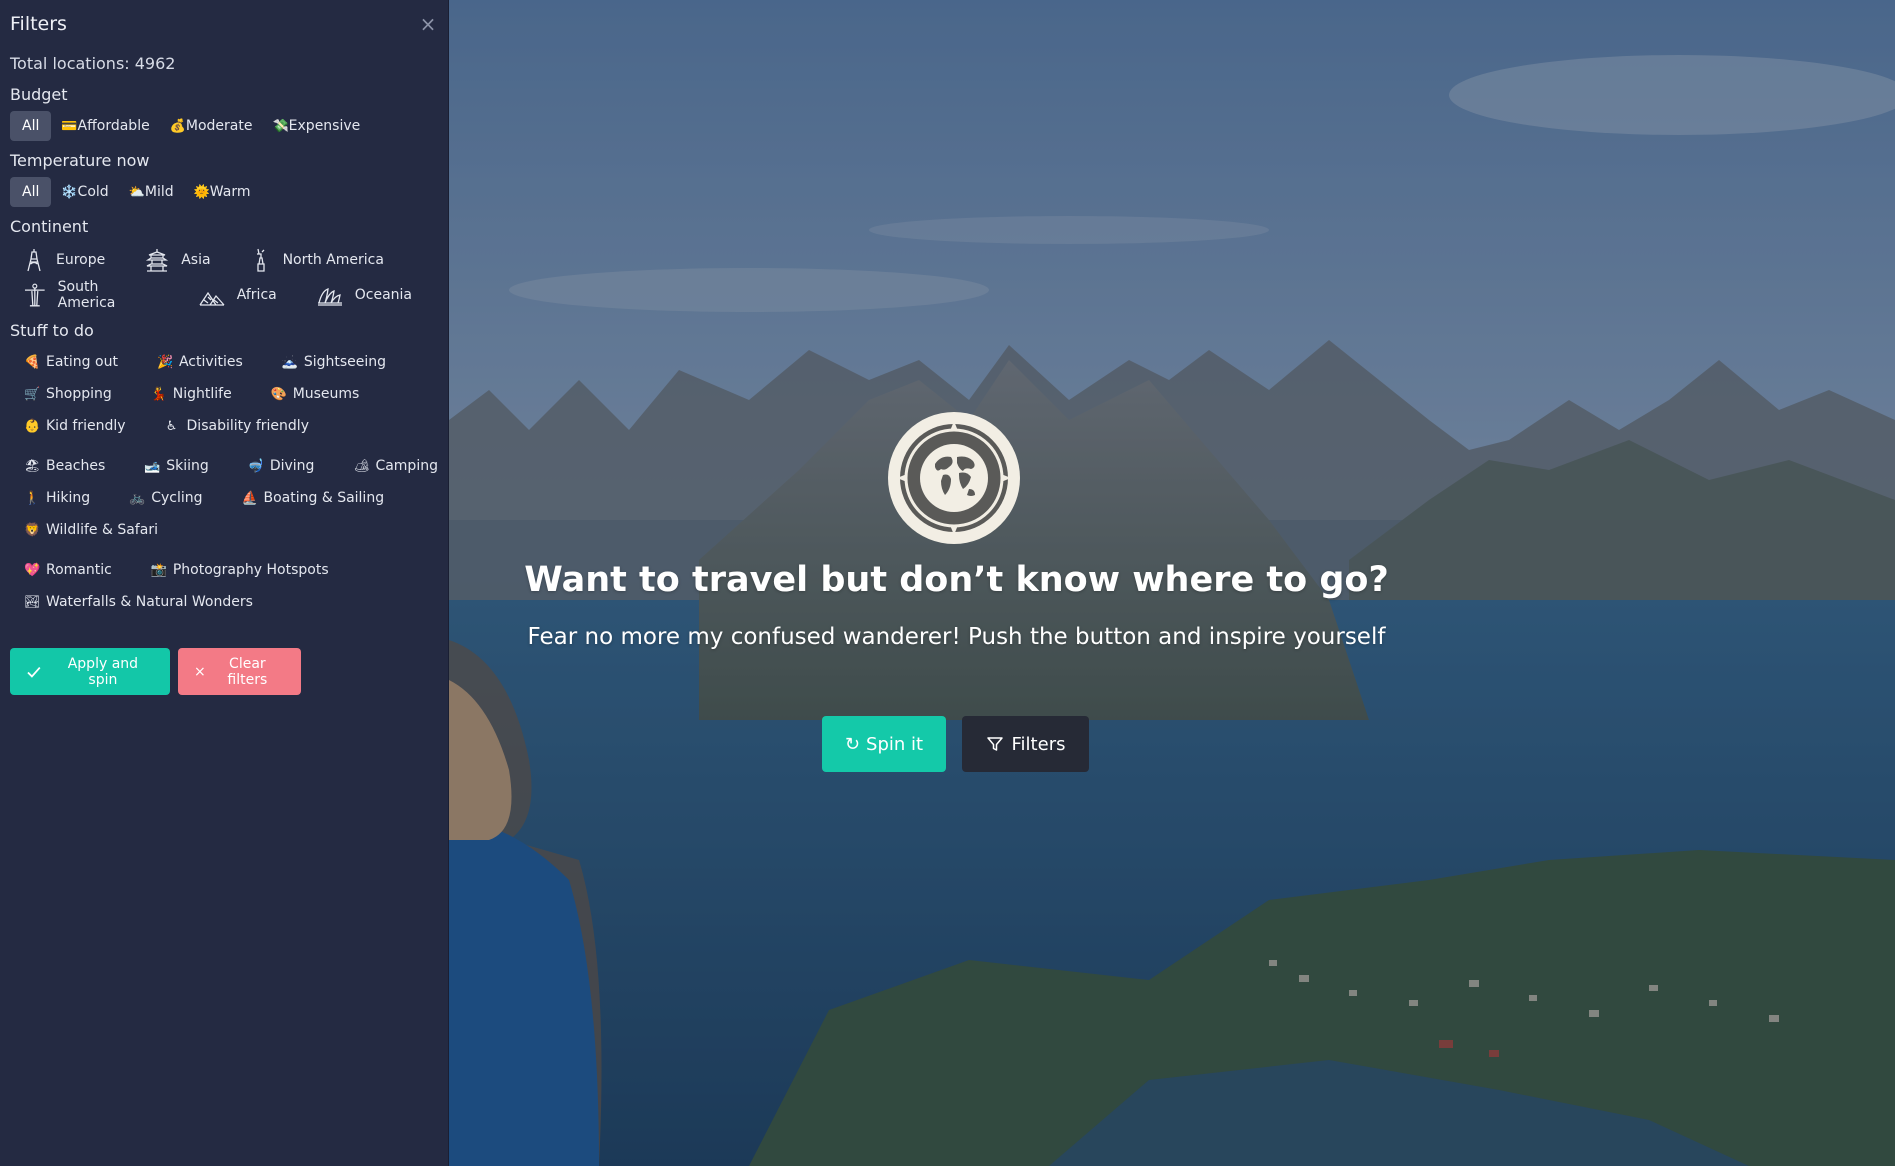 The width and height of the screenshot is (1895, 1166). I want to click on tag-disability-friendly: ♿ Disability friendly, so click(230, 426).